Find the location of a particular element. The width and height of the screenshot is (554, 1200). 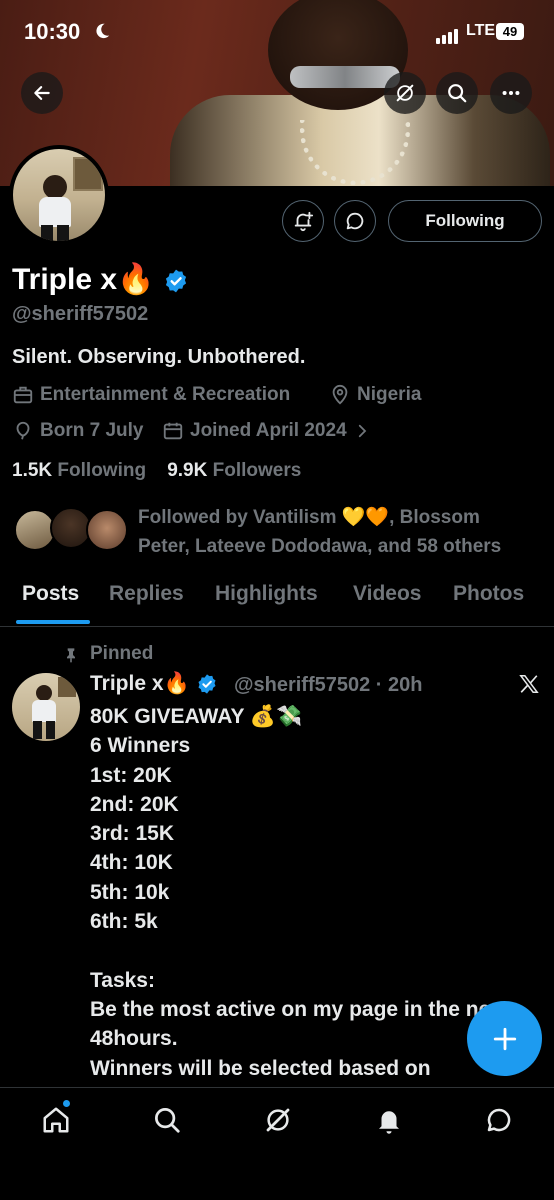

more-dots-icon is located at coordinates (511, 93).